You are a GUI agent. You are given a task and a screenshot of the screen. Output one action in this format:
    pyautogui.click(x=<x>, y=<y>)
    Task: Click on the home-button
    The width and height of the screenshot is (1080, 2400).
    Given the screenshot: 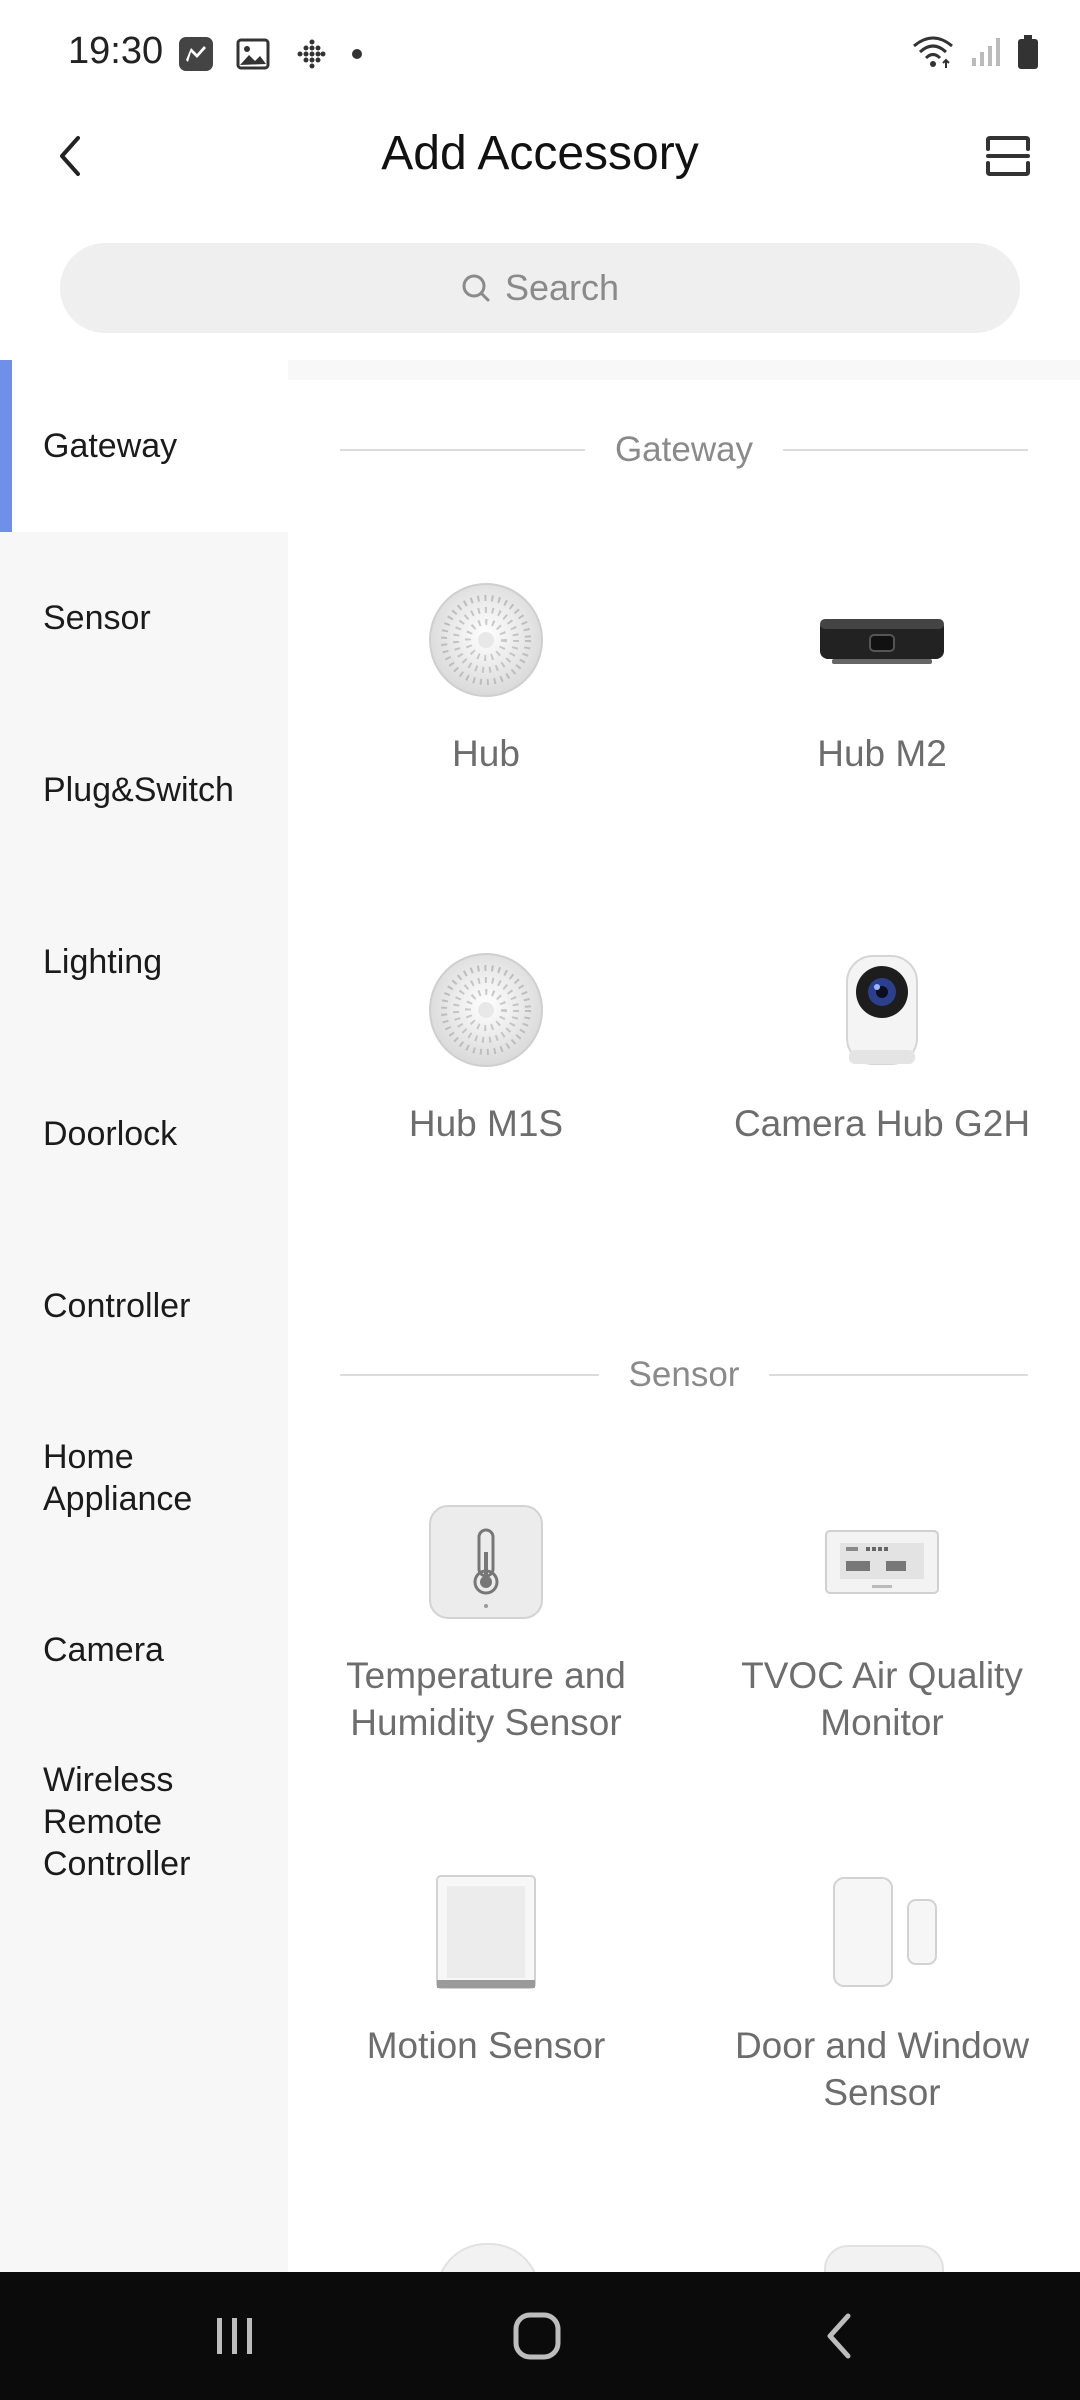 What is the action you would take?
    pyautogui.click(x=537, y=2336)
    